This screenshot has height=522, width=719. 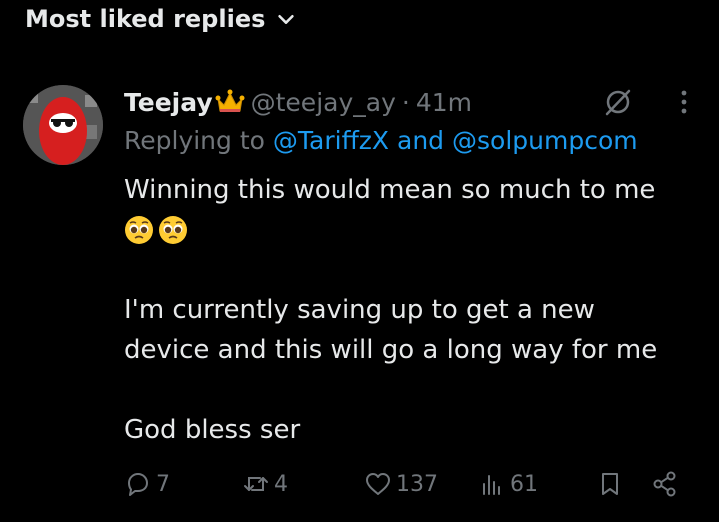 What do you see at coordinates (323, 102) in the screenshot?
I see `author-handle: @teejay_ay` at bounding box center [323, 102].